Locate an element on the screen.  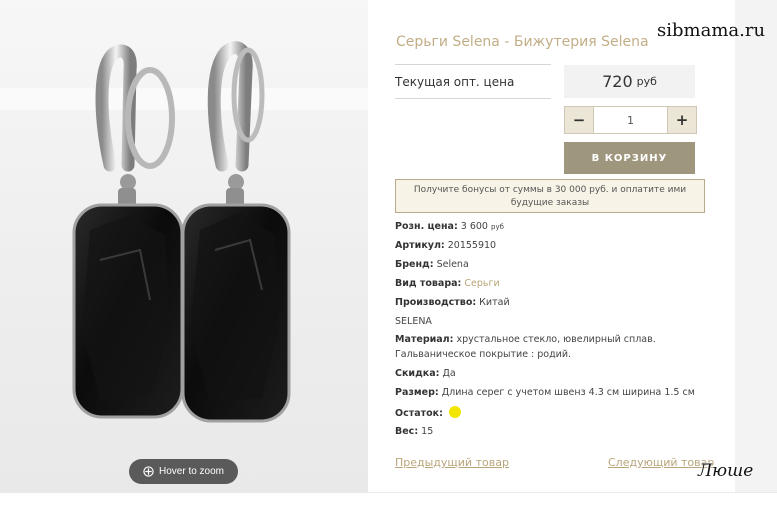
quantity-stepper: − 1 + is located at coordinates (630, 120).